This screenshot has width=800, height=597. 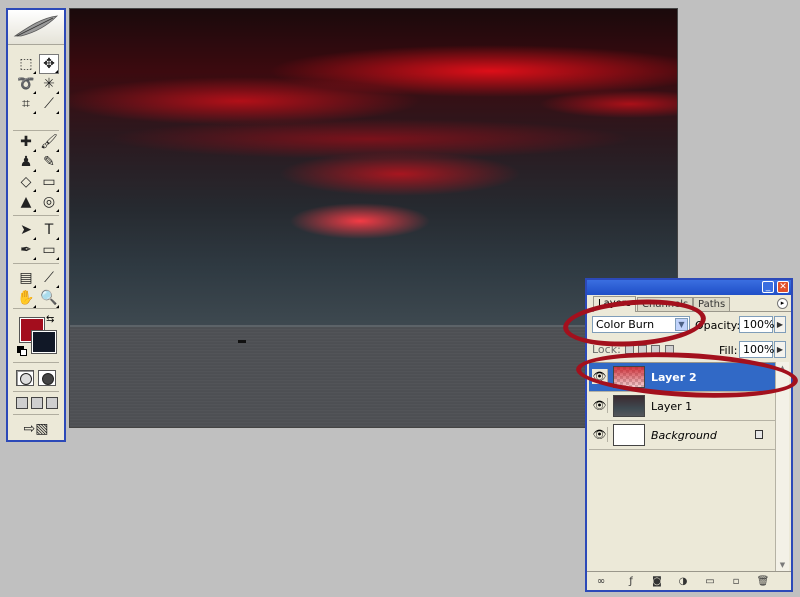 What do you see at coordinates (682, 467) in the screenshot?
I see `layers-list: 👁 Layer 2 👁 Layer 1 👁 Background` at bounding box center [682, 467].